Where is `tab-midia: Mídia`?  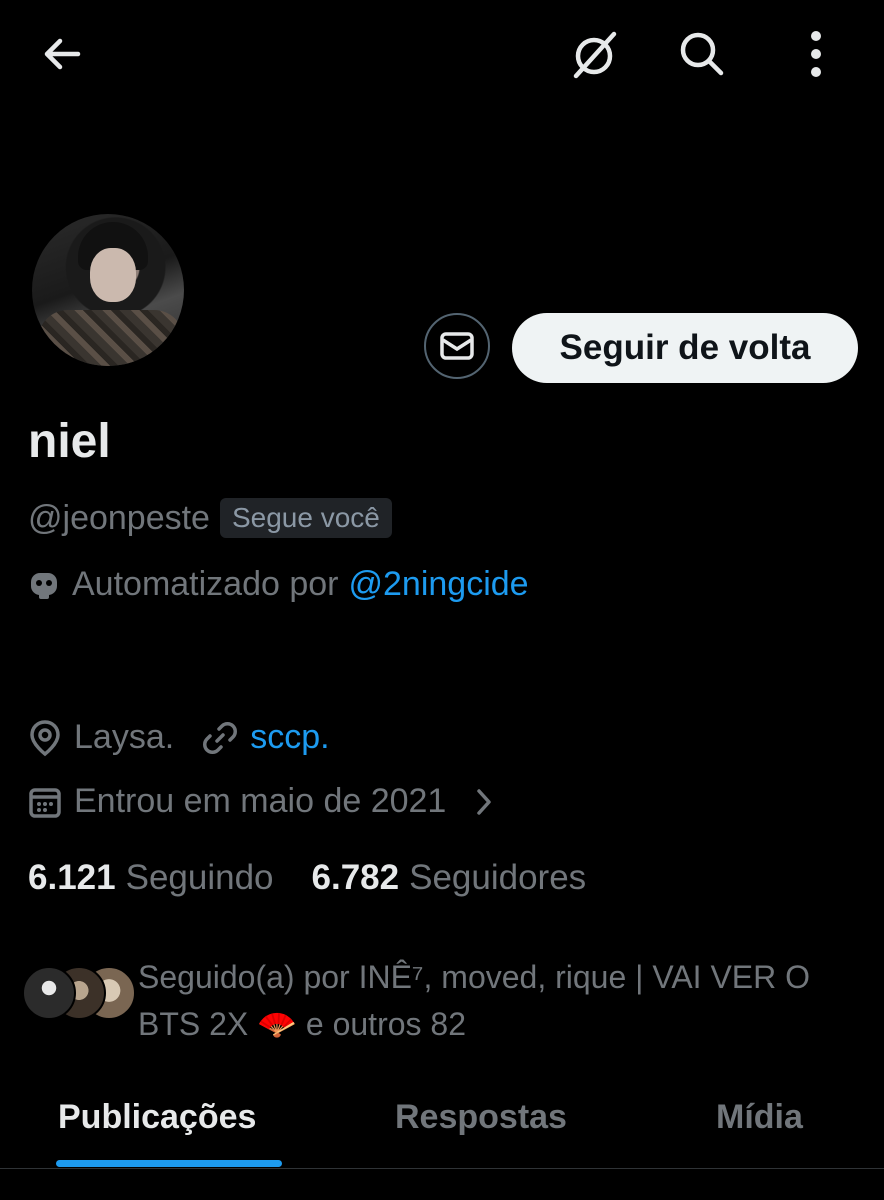
tab-midia: Mídia is located at coordinates (759, 1117).